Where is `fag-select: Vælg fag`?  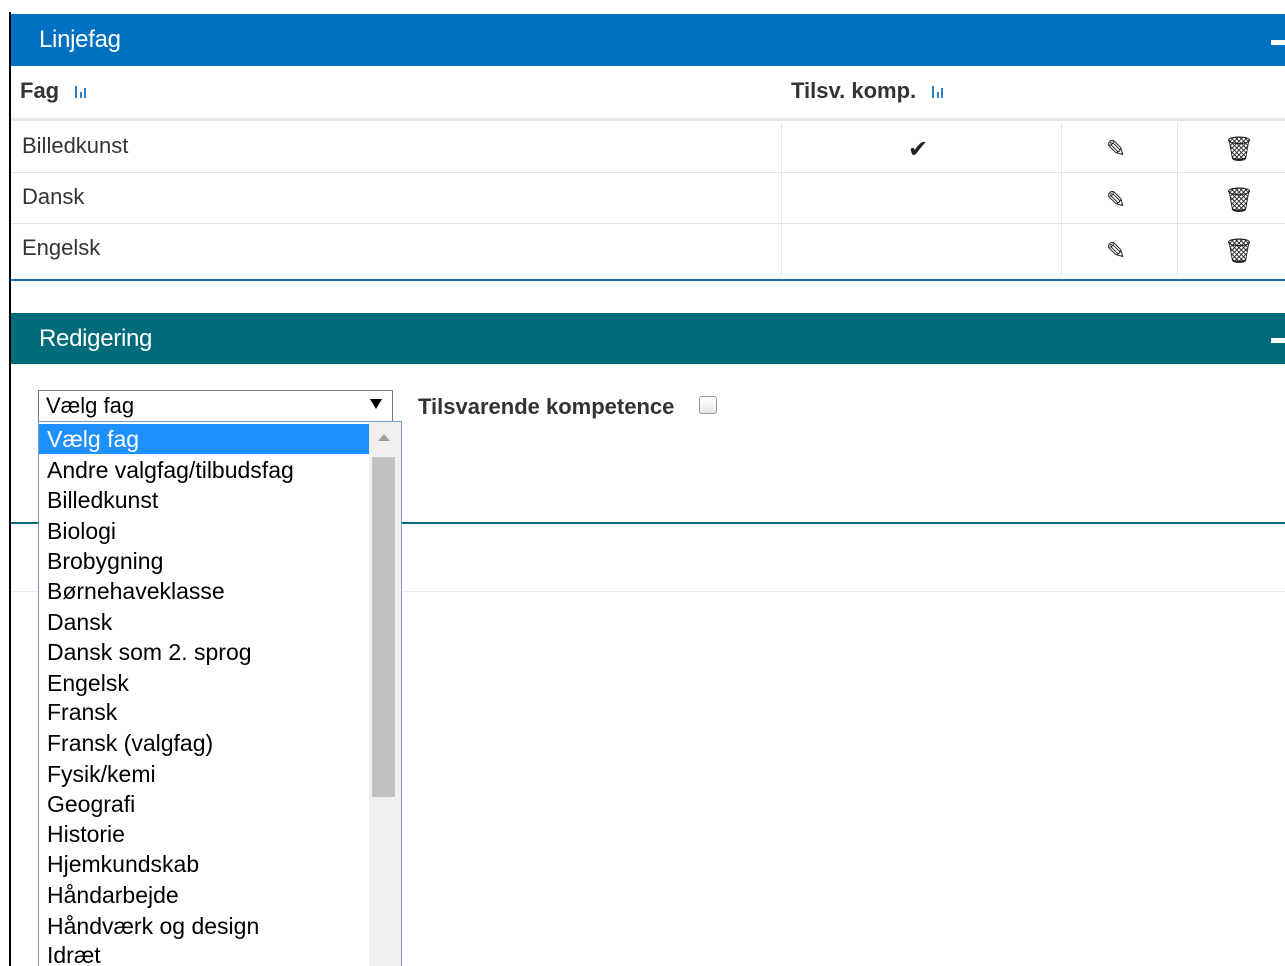 fag-select: Vælg fag is located at coordinates (215, 406).